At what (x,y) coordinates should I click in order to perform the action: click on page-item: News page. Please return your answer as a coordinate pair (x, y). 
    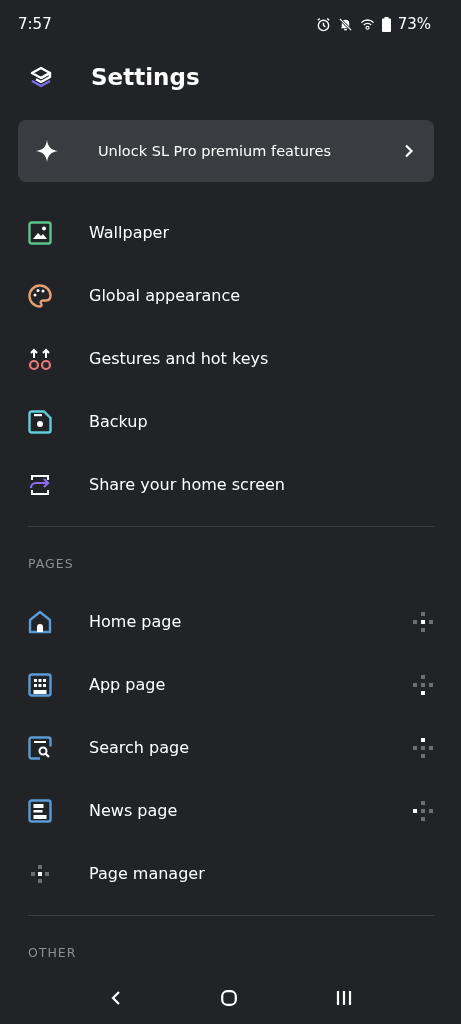
    Looking at the image, I should click on (226, 810).